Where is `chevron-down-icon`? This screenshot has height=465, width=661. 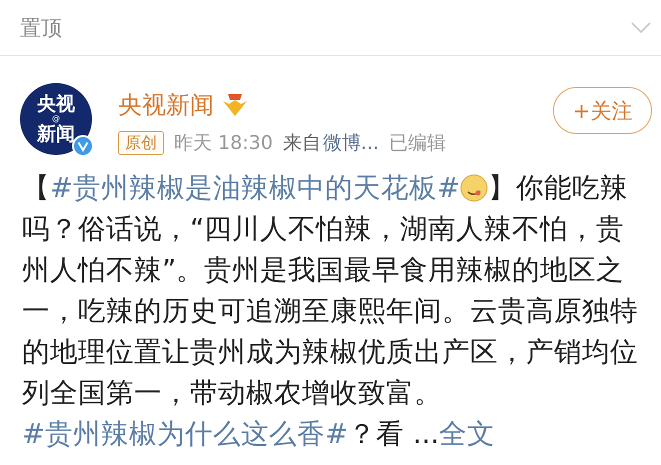
chevron-down-icon is located at coordinates (641, 28).